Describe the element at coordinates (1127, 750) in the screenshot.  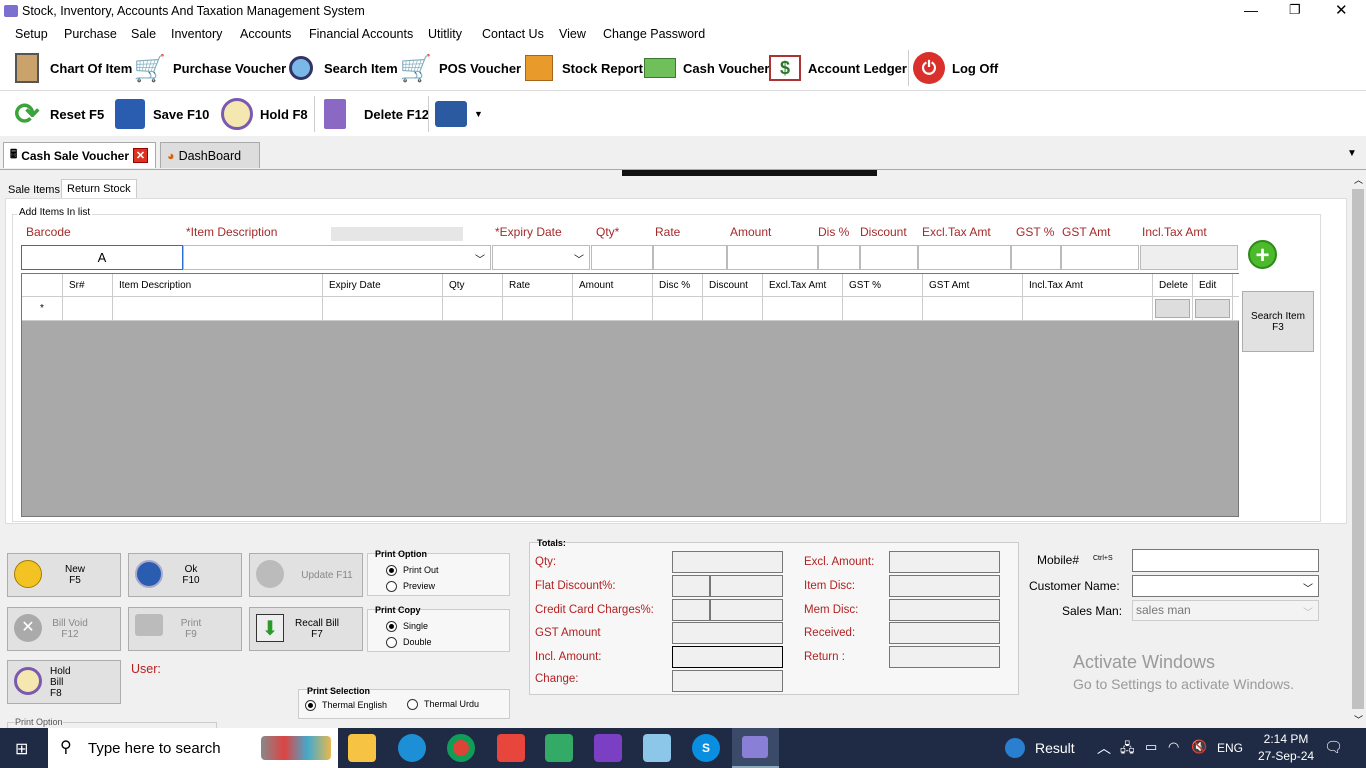
I see `network-icon: 🖧` at that location.